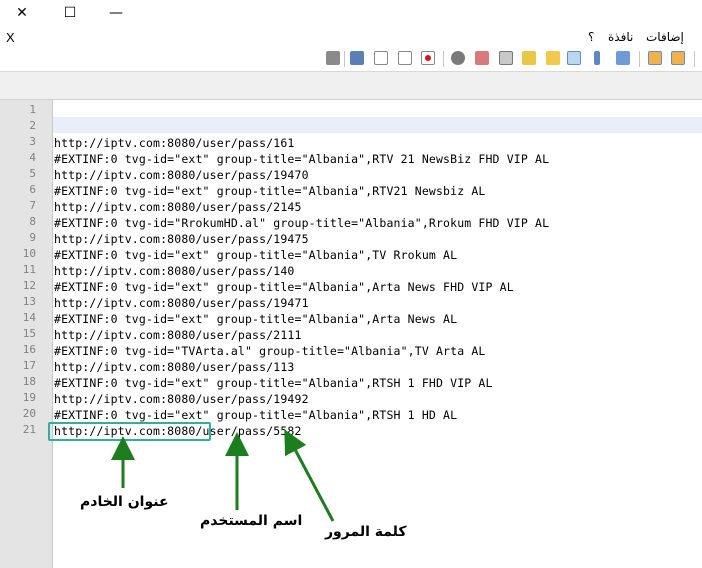 This screenshot has height=568, width=702. Describe the element at coordinates (366, 532) in the screenshot. I see `password-label: كلمة المرور` at that location.